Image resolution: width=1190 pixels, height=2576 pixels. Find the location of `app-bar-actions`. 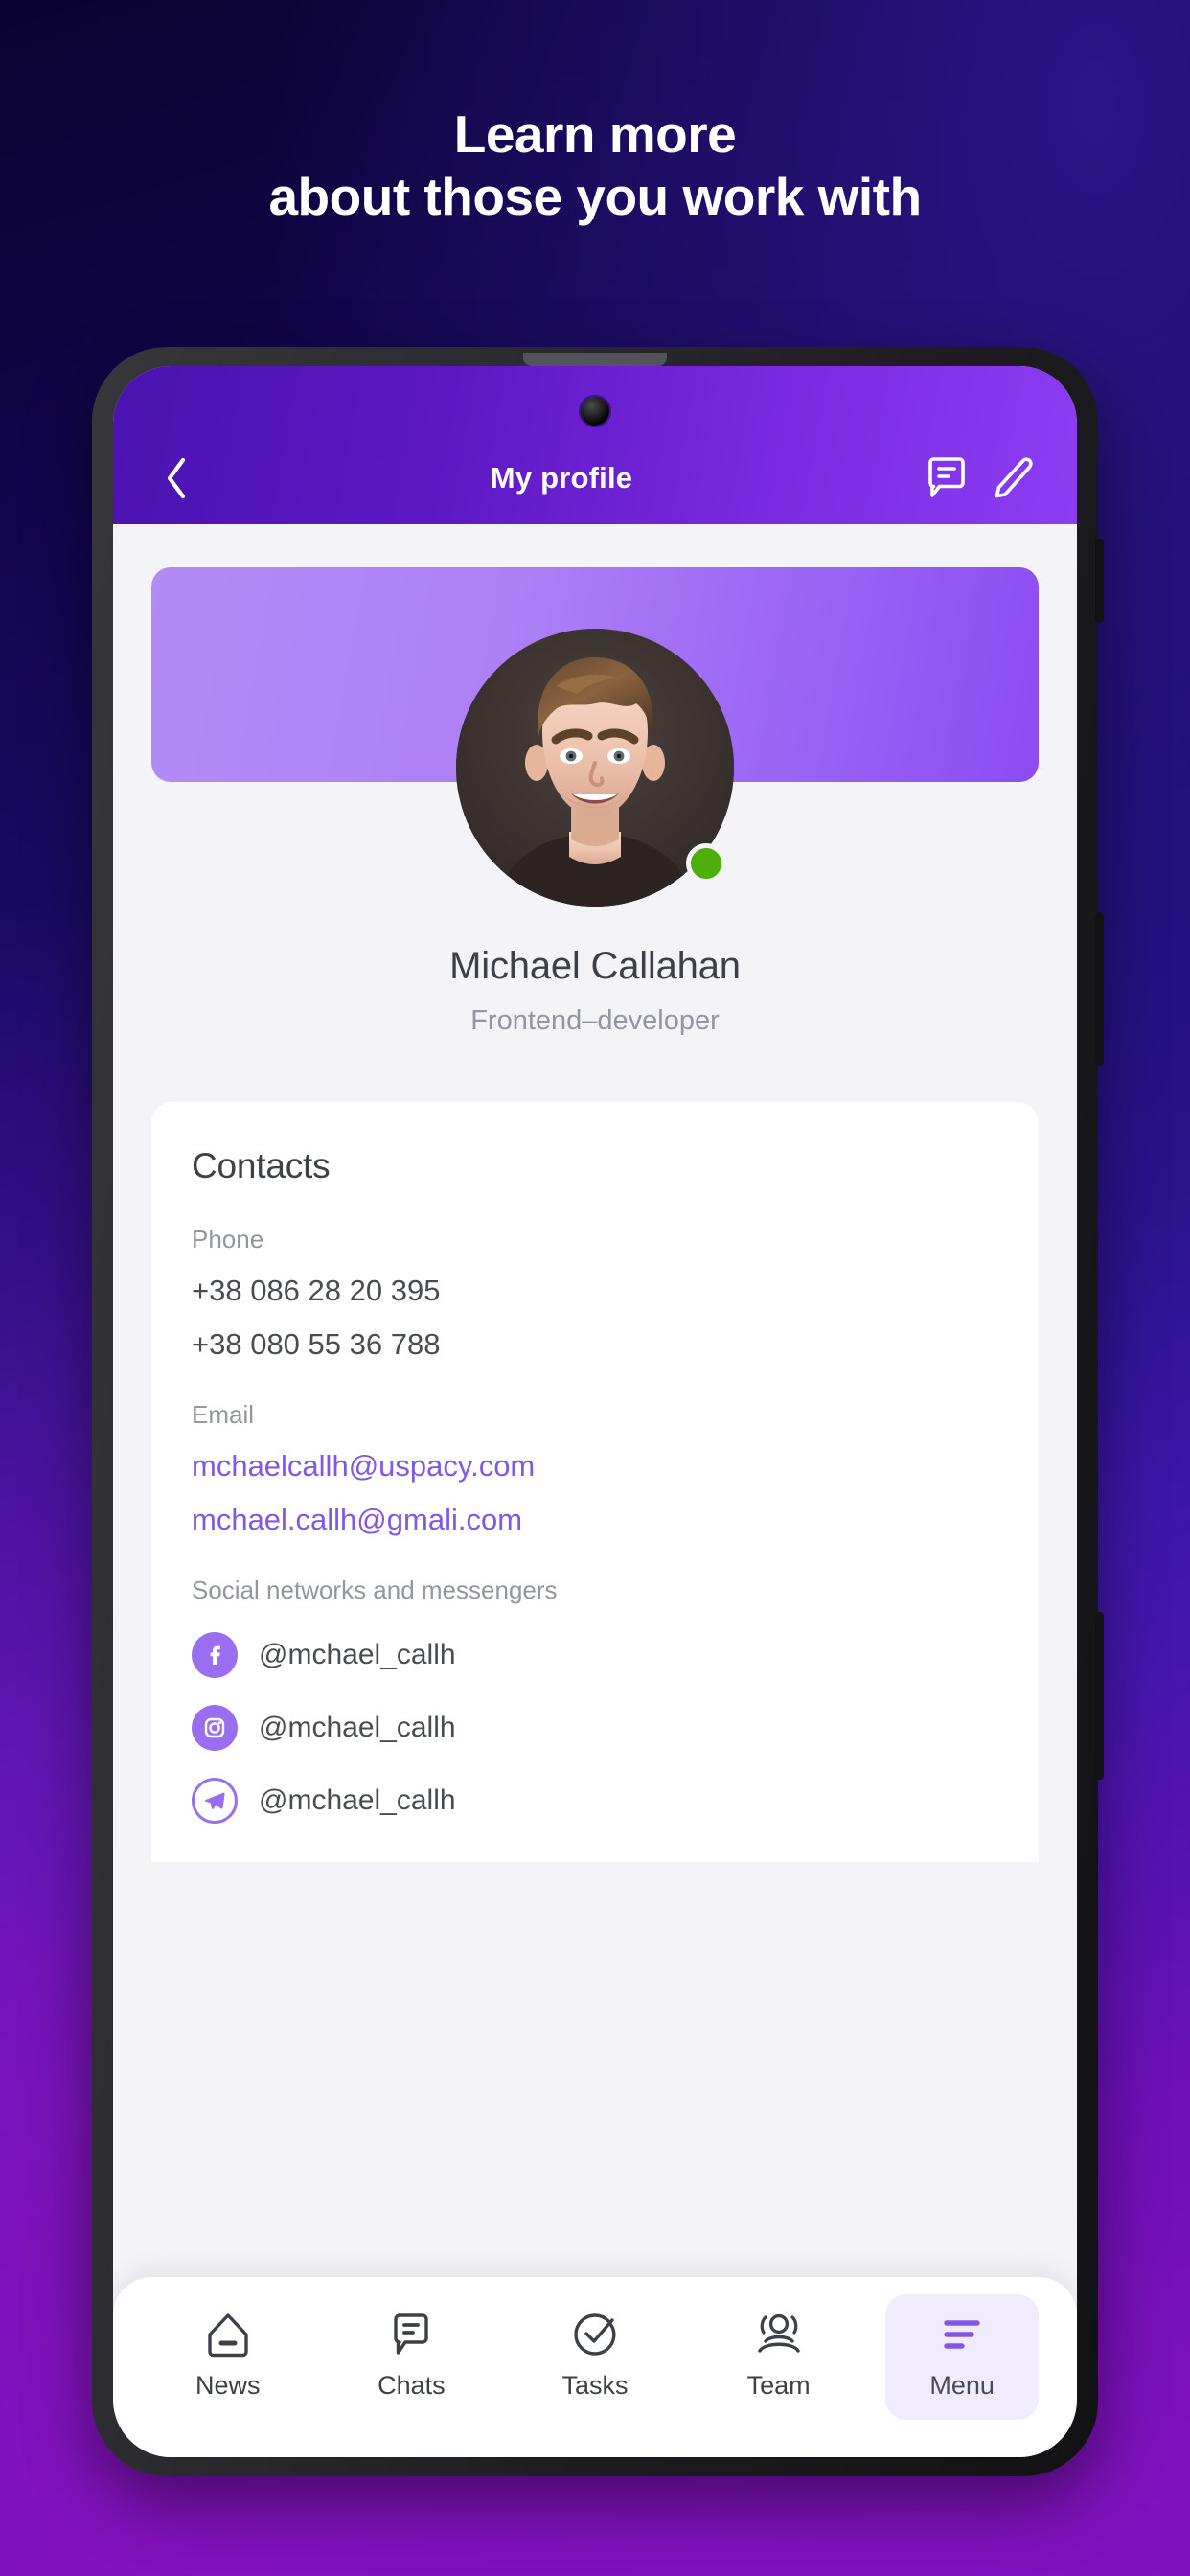

app-bar-actions is located at coordinates (981, 478).